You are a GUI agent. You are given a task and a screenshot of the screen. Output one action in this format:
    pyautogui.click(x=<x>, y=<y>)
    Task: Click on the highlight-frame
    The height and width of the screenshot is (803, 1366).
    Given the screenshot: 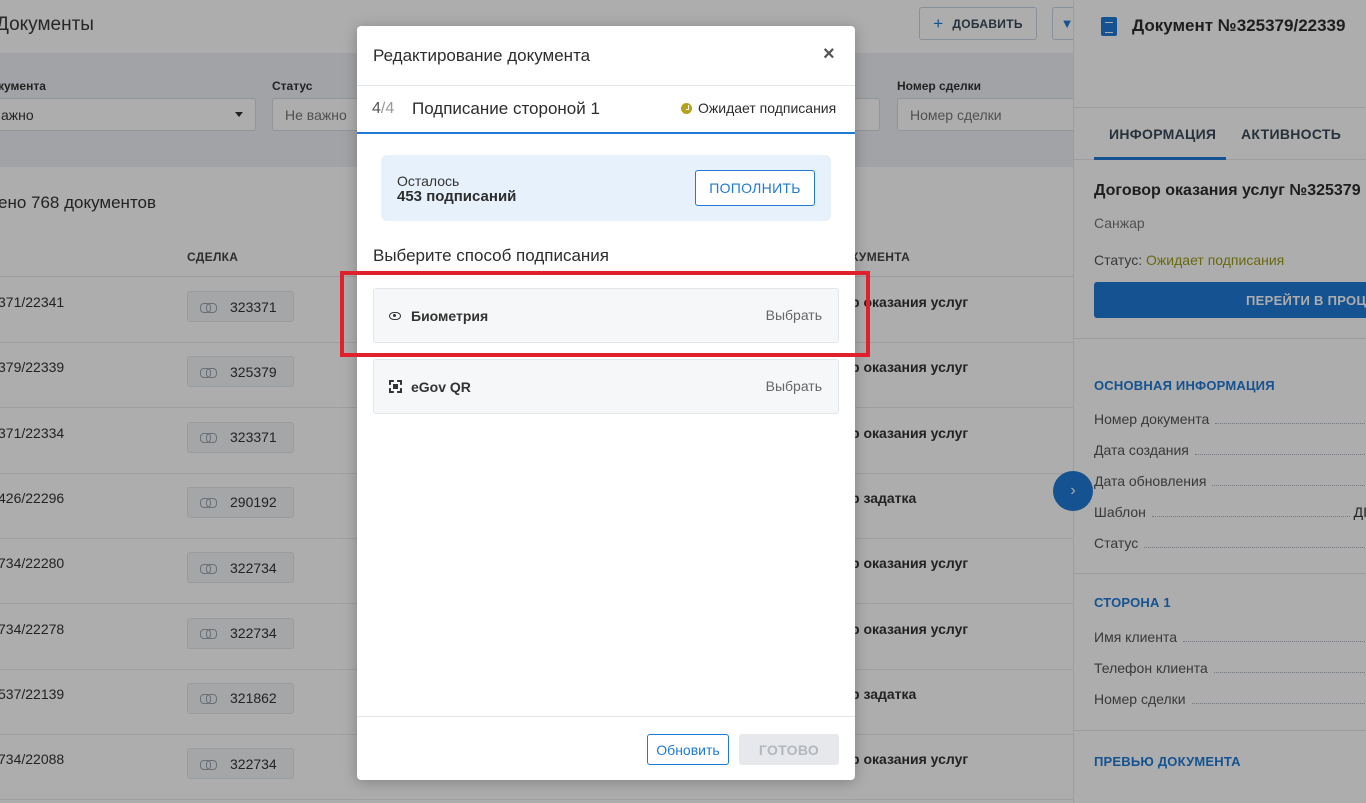 What is the action you would take?
    pyautogui.click(x=605, y=314)
    